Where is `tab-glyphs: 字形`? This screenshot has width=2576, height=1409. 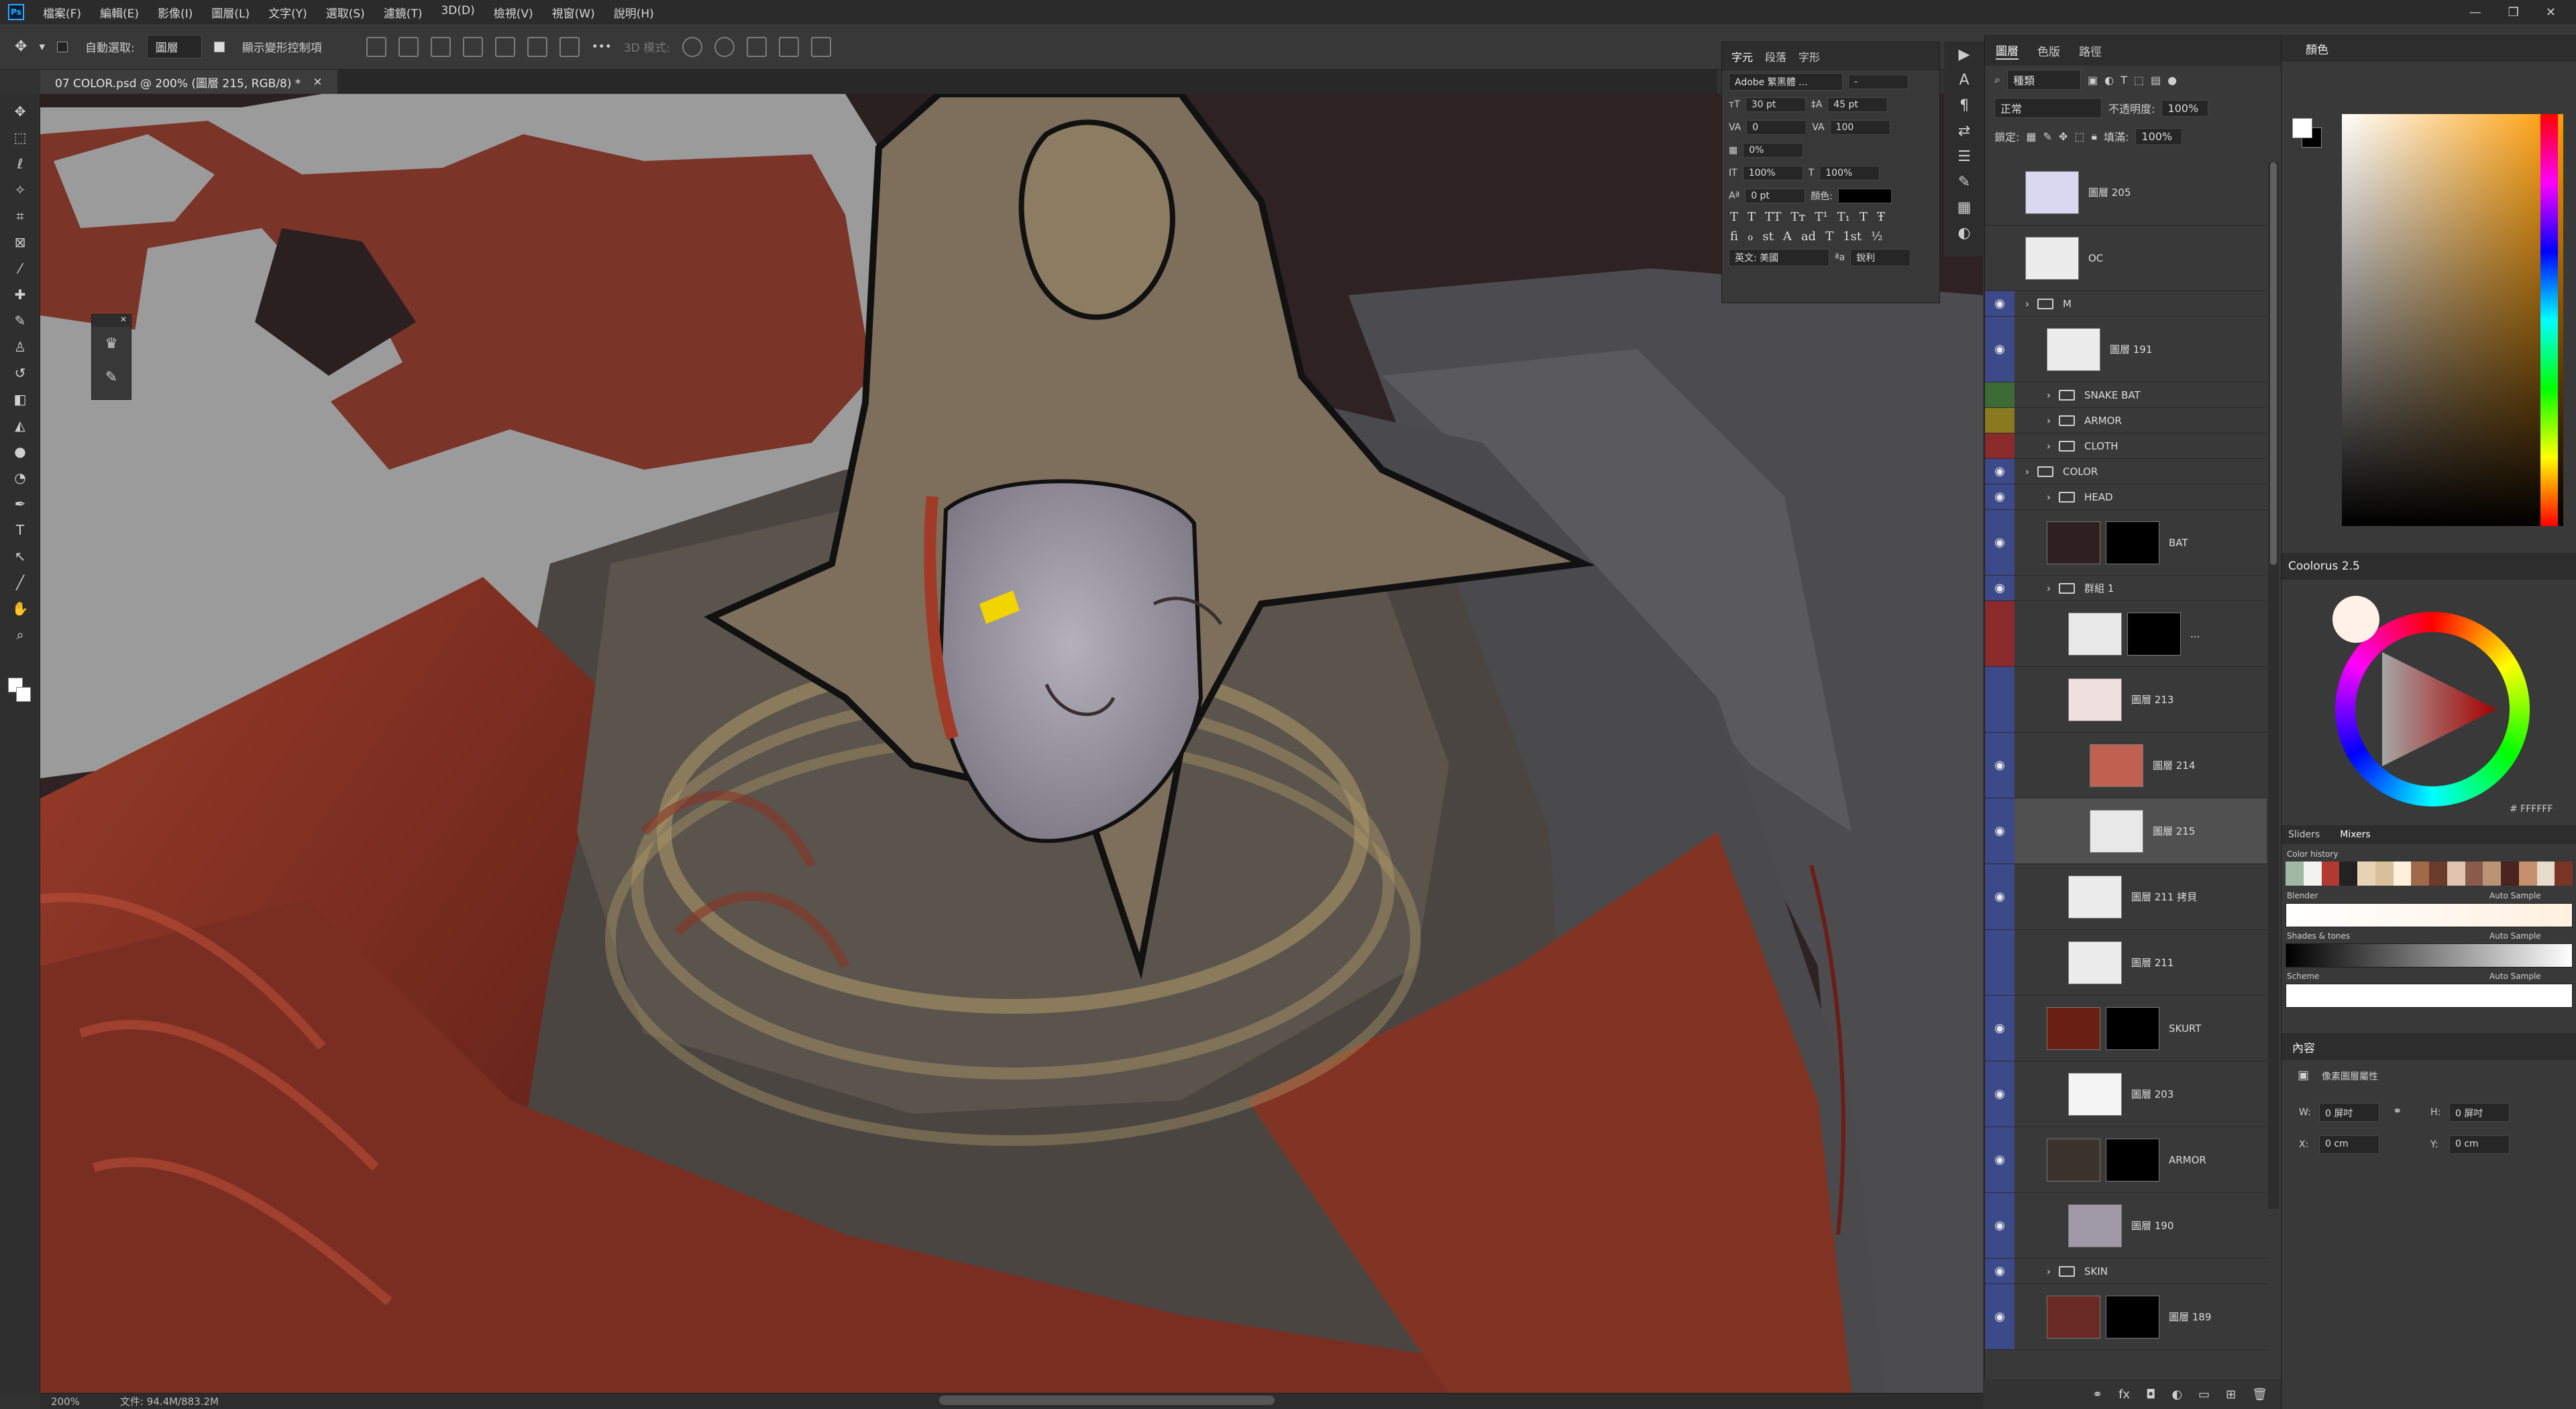 tab-glyphs: 字形 is located at coordinates (1809, 56).